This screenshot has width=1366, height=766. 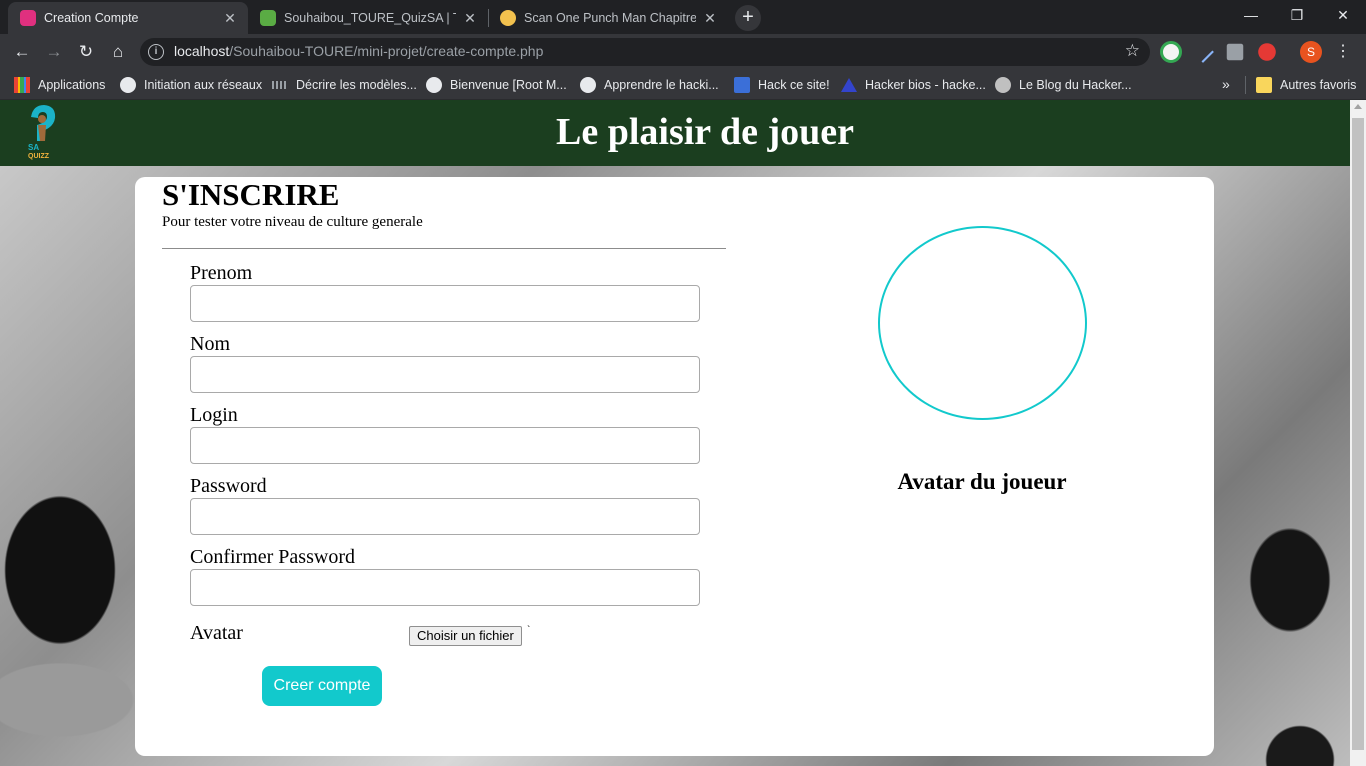 I want to click on bookmark-applications: Applications, so click(x=59, y=85).